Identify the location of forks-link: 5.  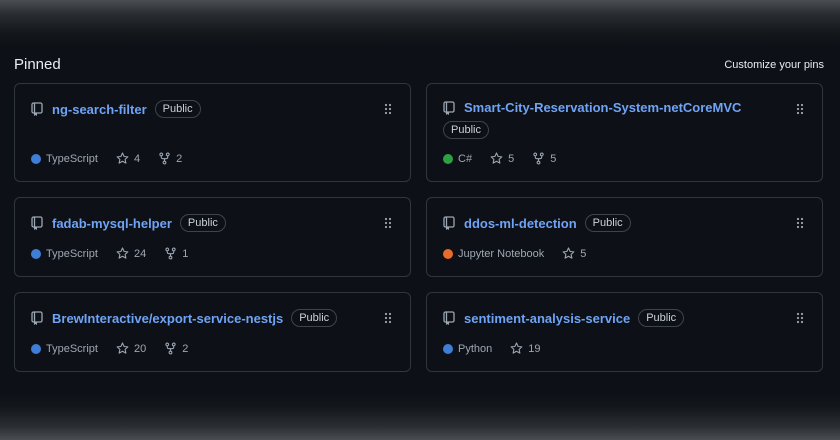
(544, 158).